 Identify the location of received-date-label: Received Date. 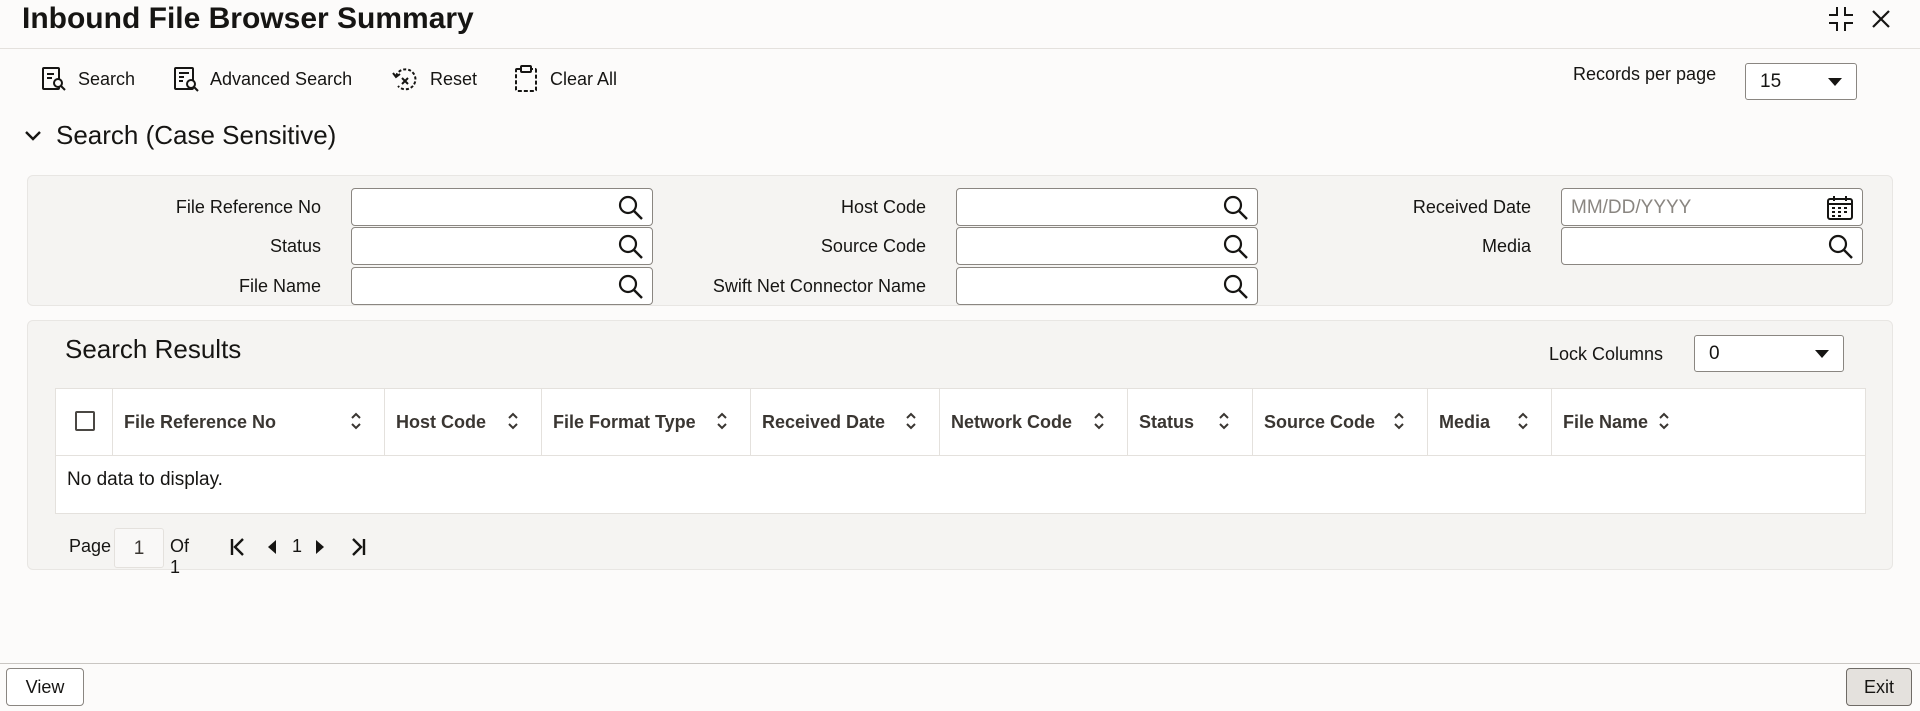
(1471, 207).